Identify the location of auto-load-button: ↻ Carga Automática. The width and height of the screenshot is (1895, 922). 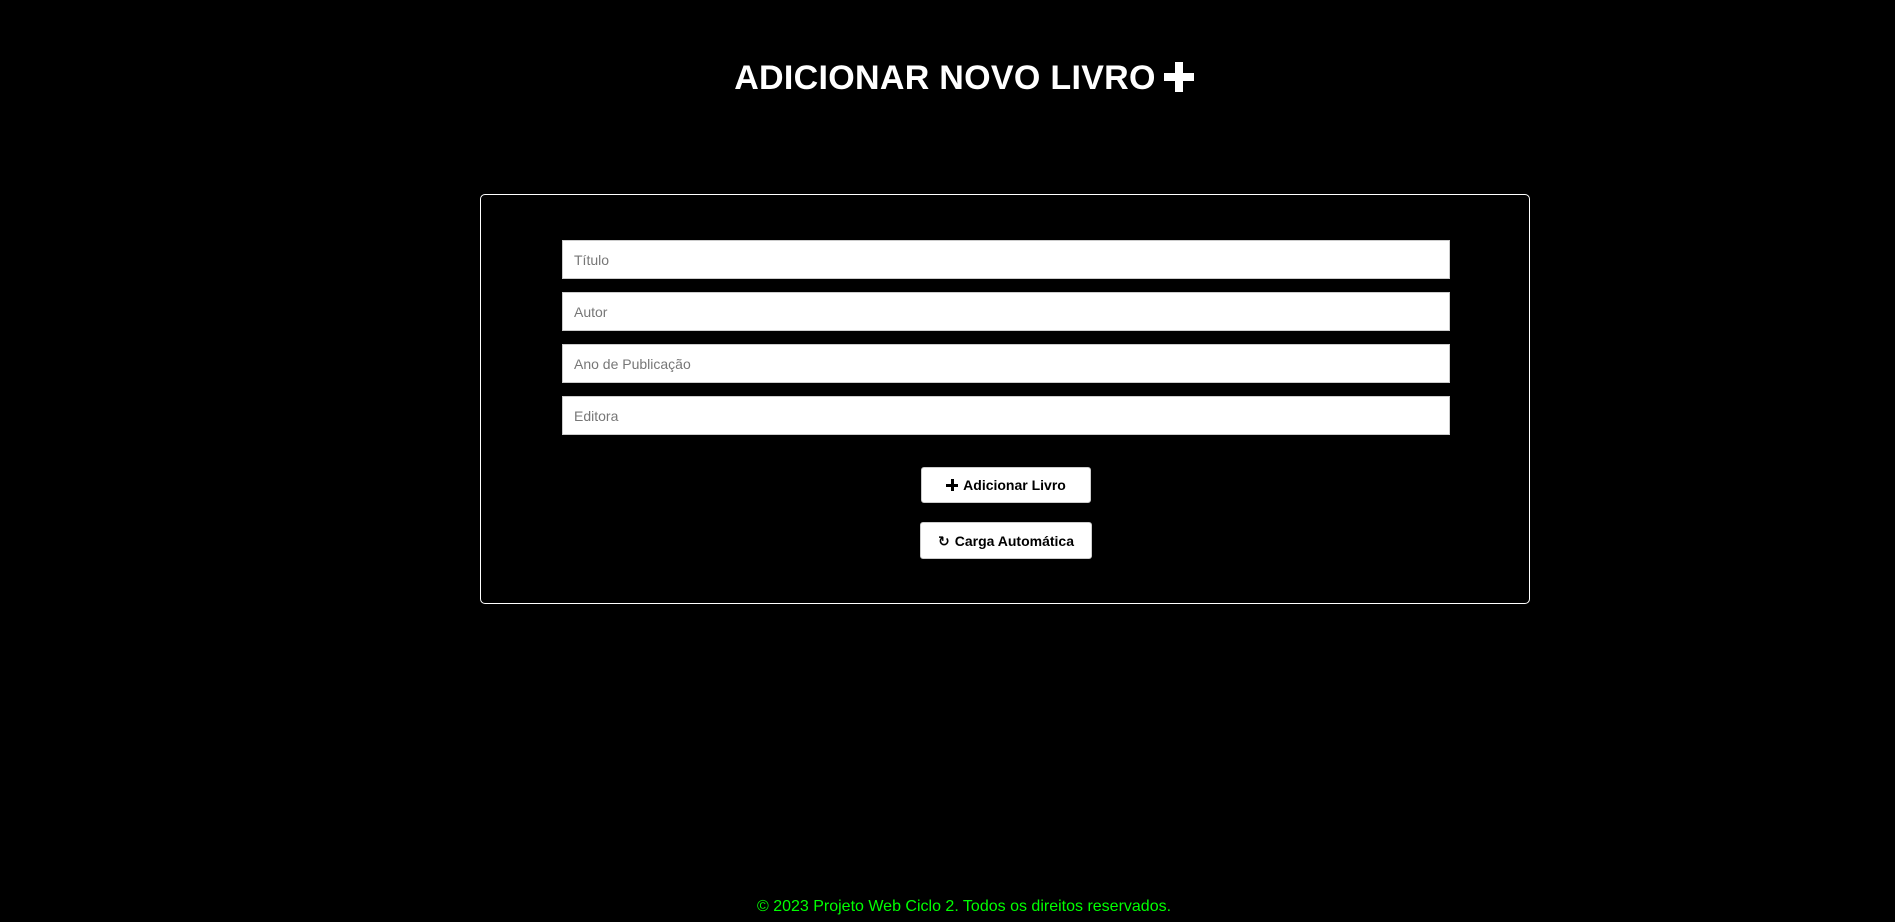
(1006, 540).